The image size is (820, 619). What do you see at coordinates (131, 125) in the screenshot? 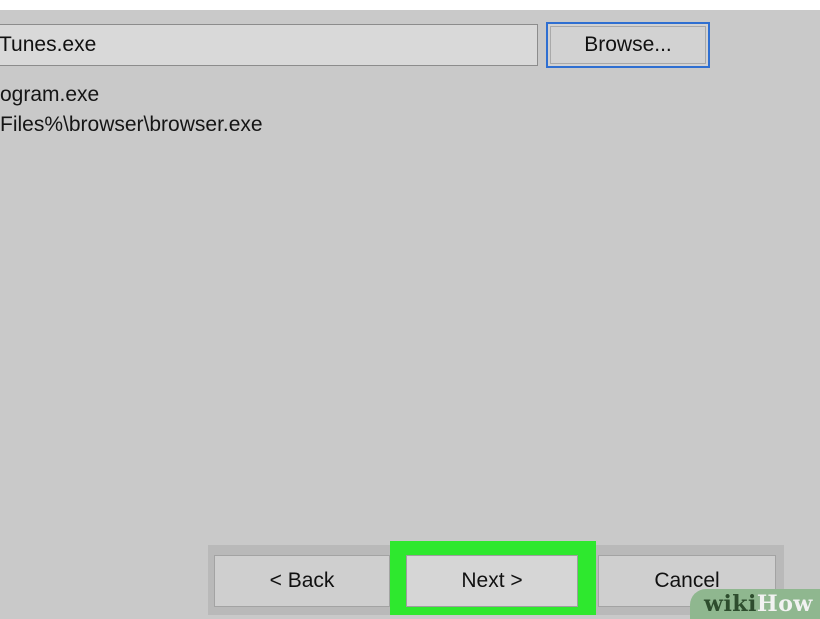
I see `recent-program-item: Files%\browser\browser.exe` at bounding box center [131, 125].